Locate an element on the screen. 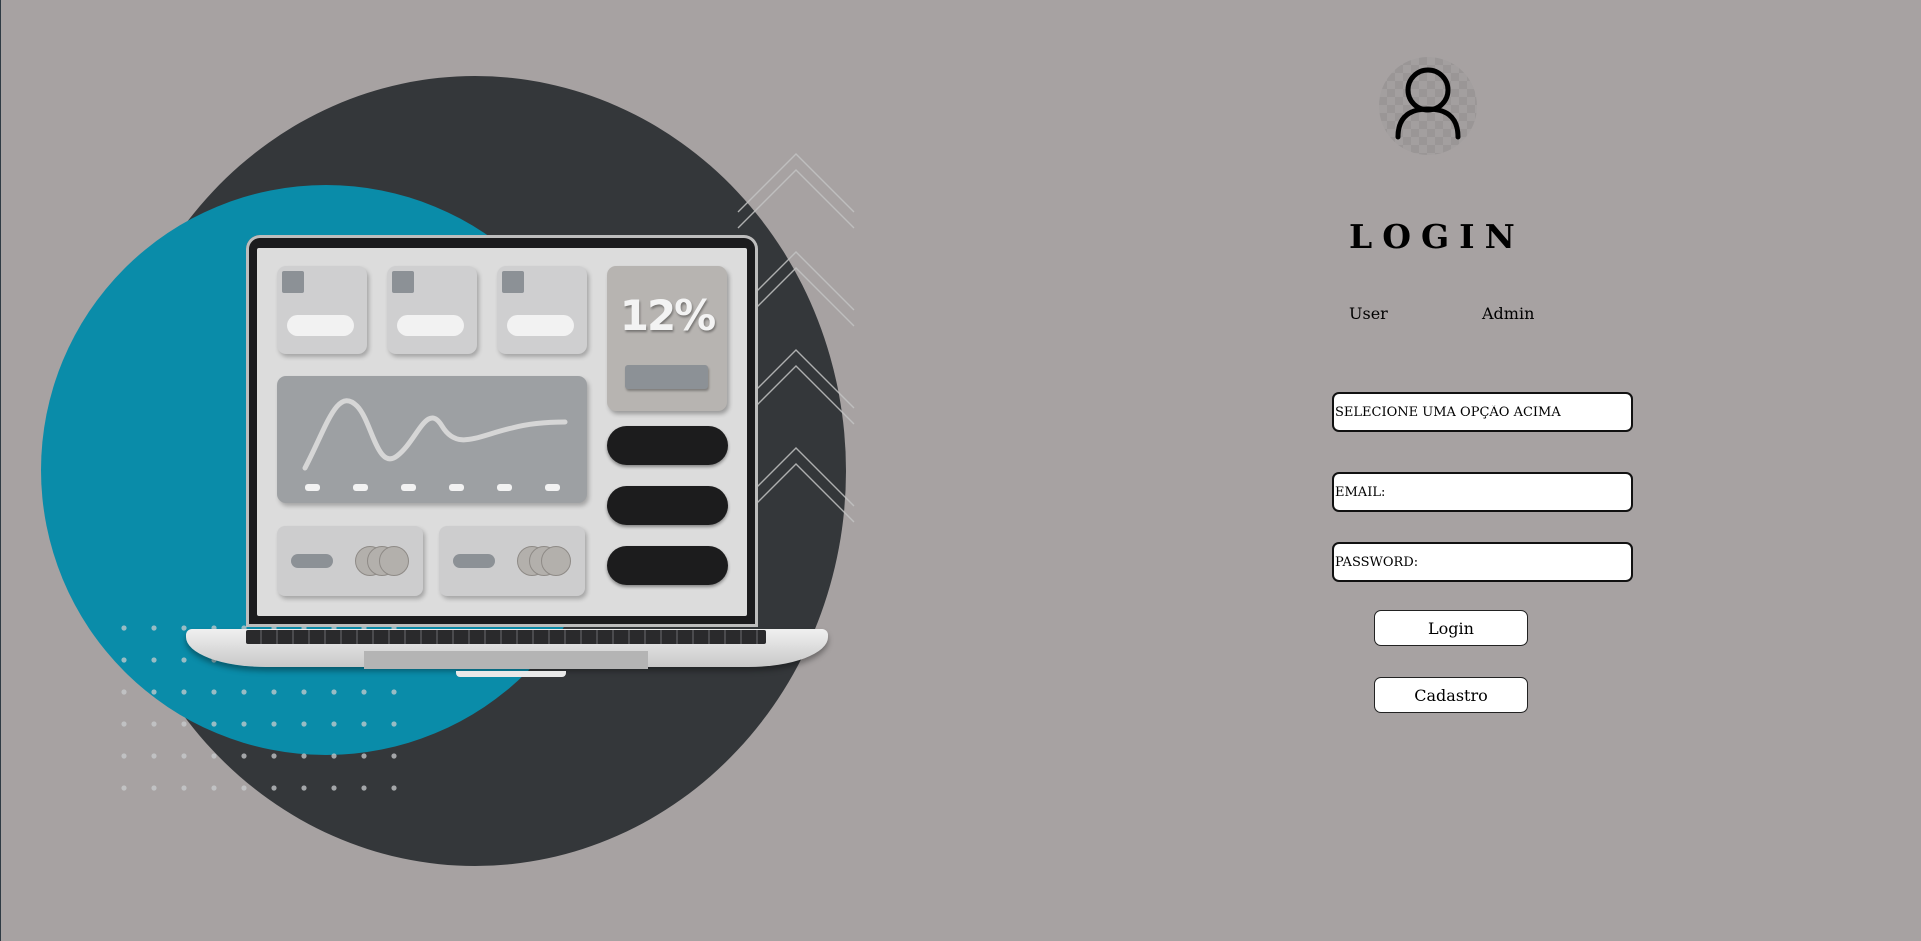  role-option-user: User is located at coordinates (1368, 313).